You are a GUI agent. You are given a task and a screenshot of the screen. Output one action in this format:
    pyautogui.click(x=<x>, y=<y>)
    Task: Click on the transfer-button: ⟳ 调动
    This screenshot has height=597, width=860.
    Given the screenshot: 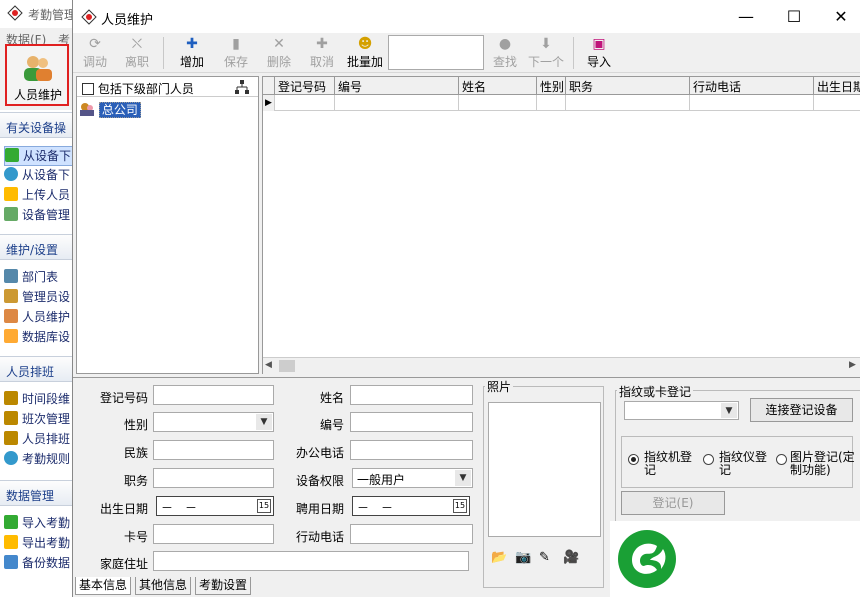 What is the action you would take?
    pyautogui.click(x=95, y=53)
    